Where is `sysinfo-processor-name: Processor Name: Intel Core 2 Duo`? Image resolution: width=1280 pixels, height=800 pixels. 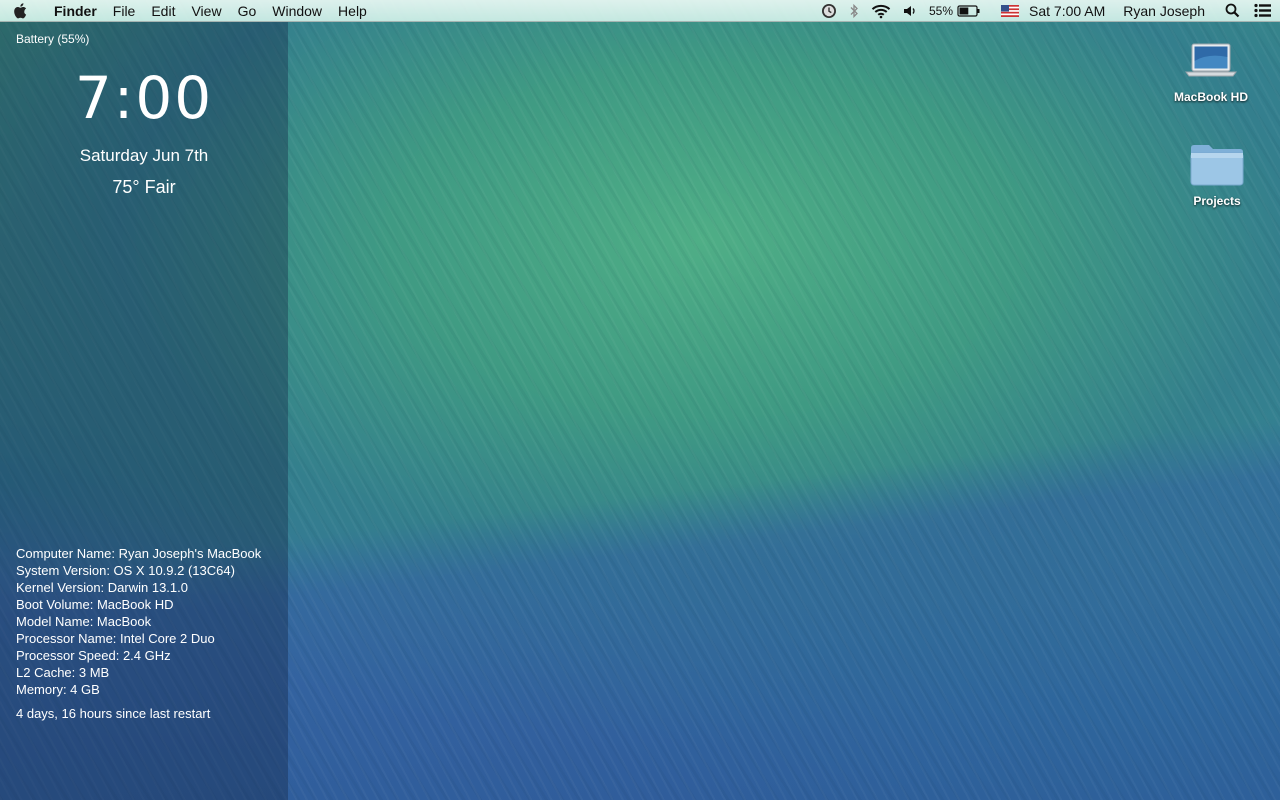 sysinfo-processor-name: Processor Name: Intel Core 2 Duo is located at coordinates (115, 638).